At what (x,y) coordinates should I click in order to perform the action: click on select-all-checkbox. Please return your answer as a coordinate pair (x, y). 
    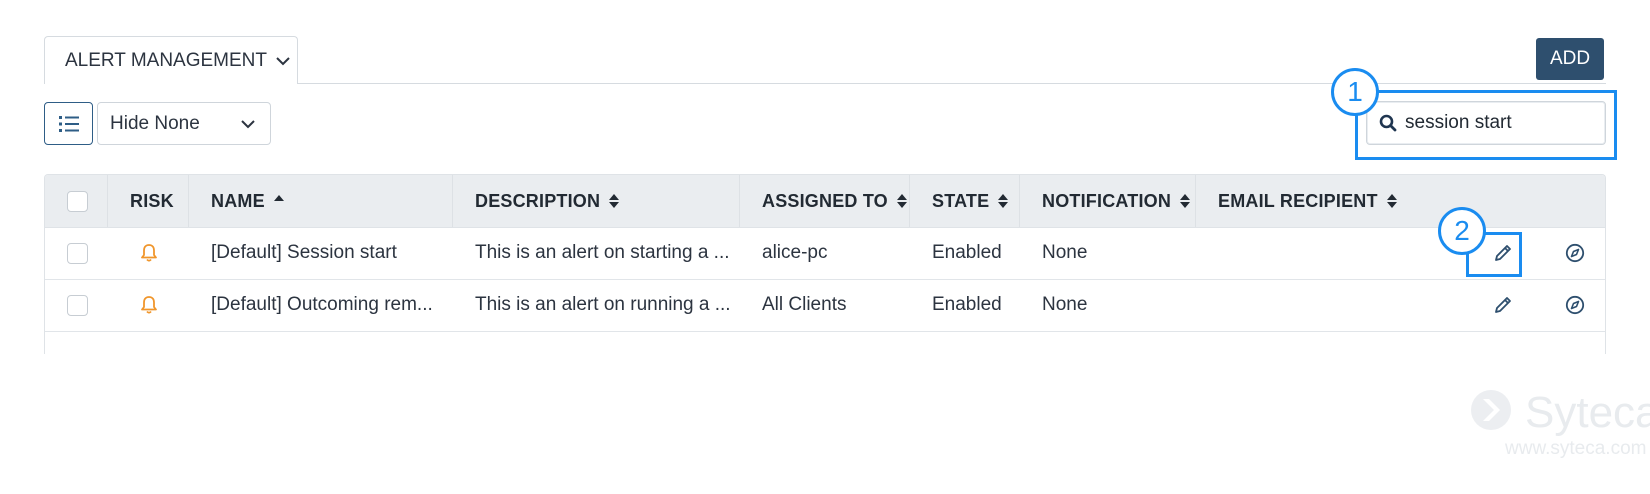
    Looking at the image, I should click on (77, 201).